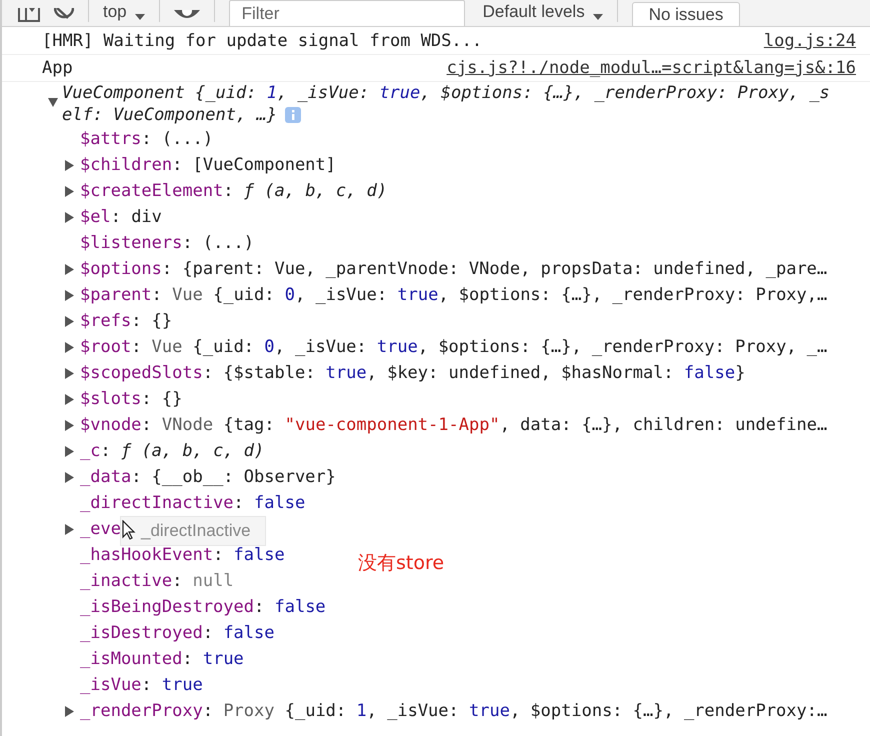 This screenshot has width=870, height=736. I want to click on property-row: _data: {__ob__: Observer}, so click(208, 477).